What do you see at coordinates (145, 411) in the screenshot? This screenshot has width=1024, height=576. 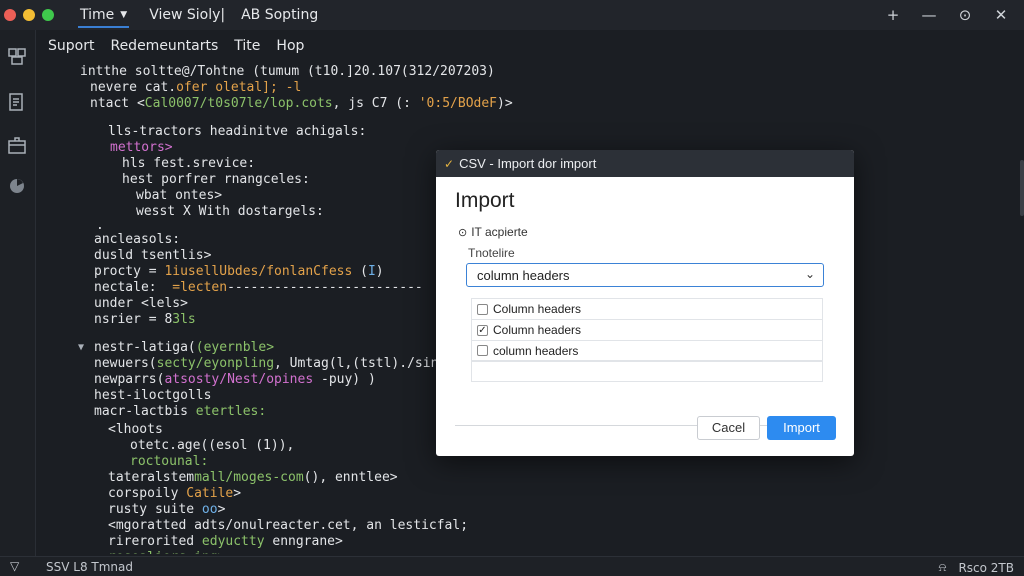 I see `code-token: macr-lactbis` at bounding box center [145, 411].